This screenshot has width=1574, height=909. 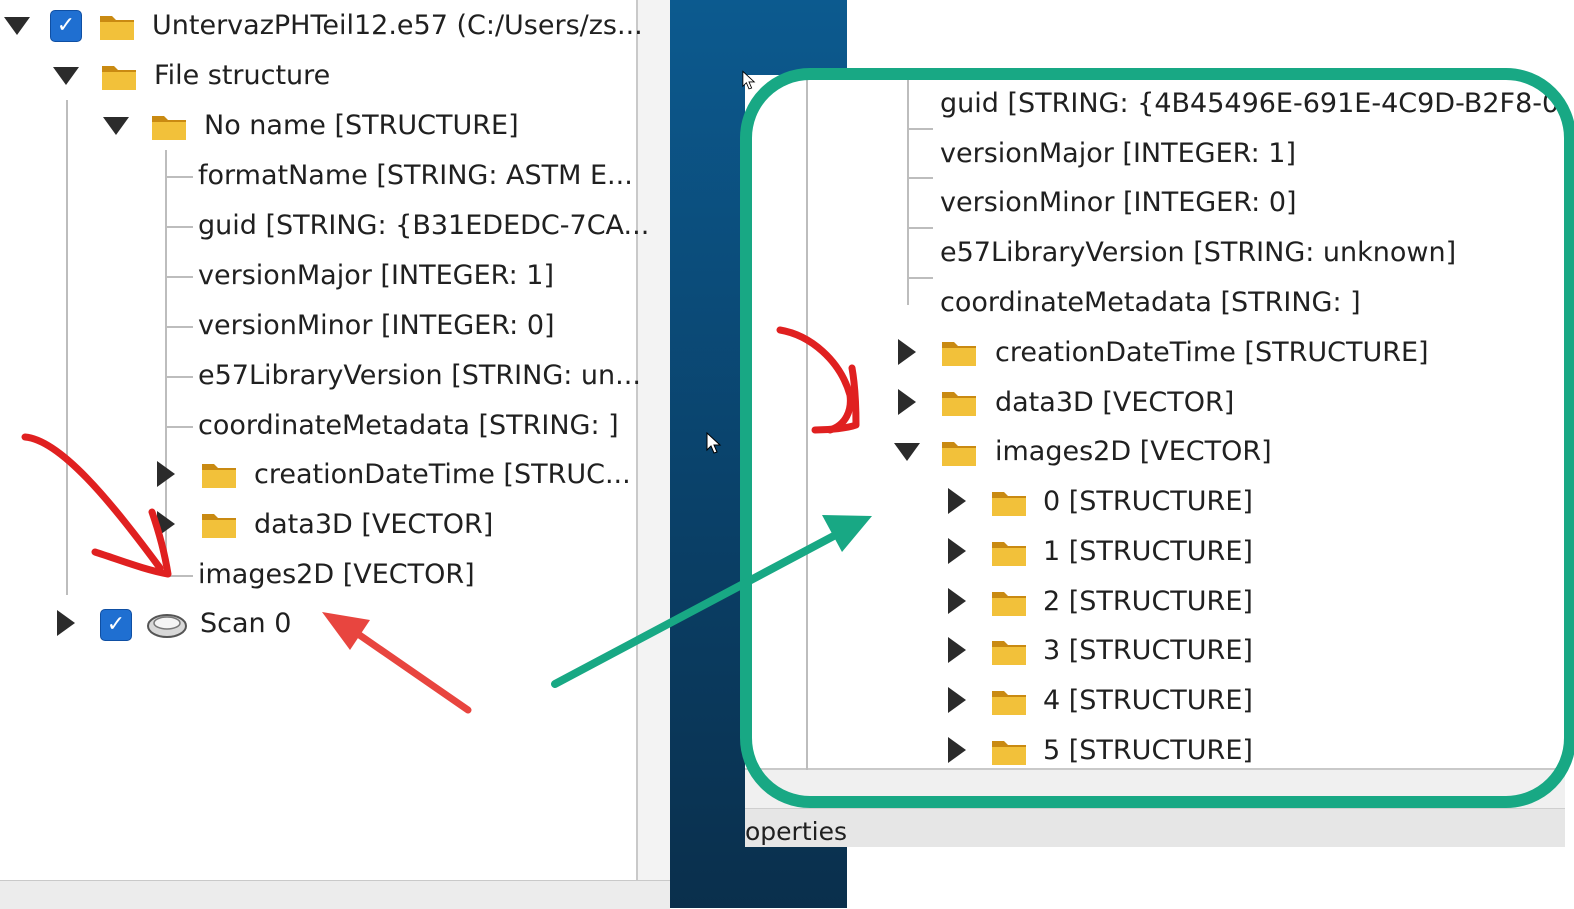 I want to click on tree-item-scan-0: Scan 0, so click(x=245, y=624).